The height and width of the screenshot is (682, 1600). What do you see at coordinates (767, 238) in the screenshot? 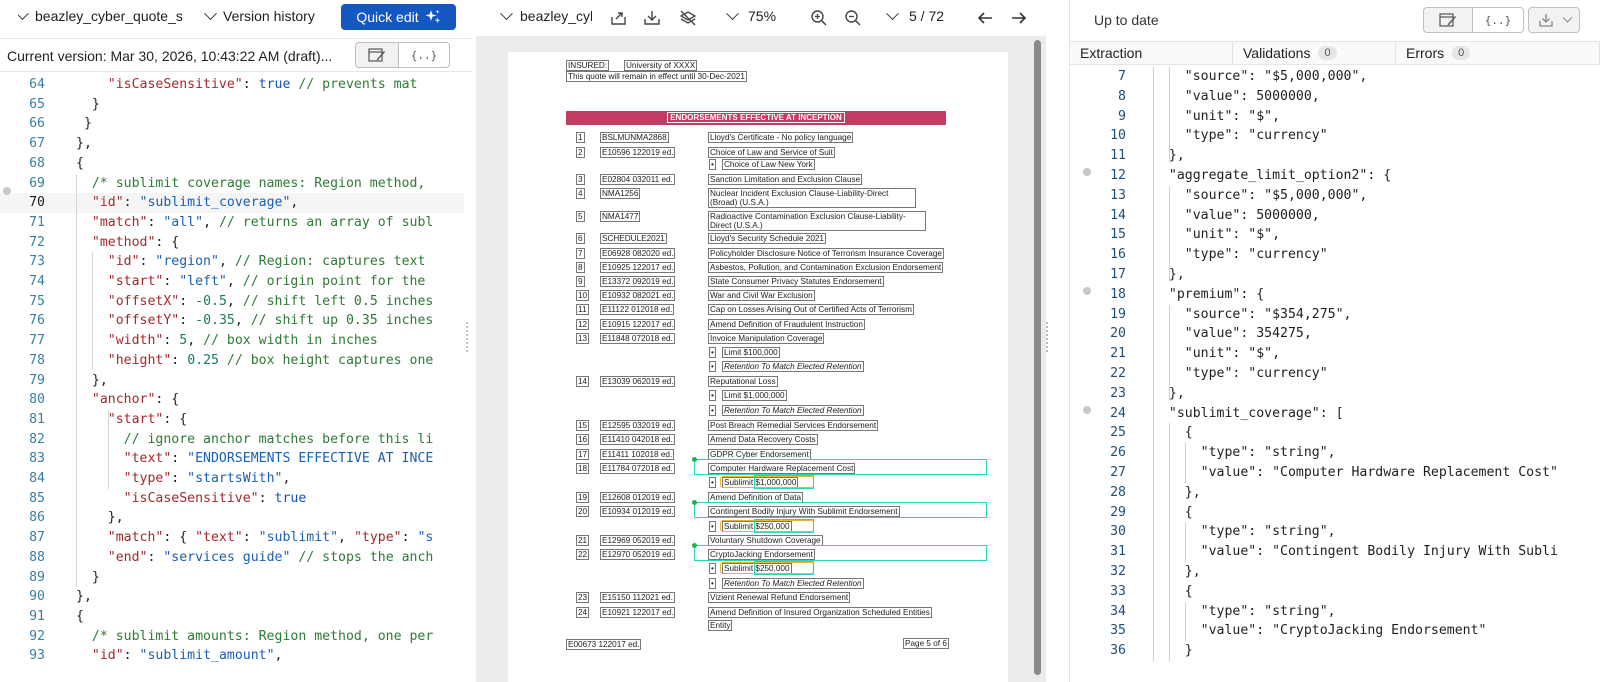
I see `endorsement-title: Lloyd's Security Schedule 2021` at bounding box center [767, 238].